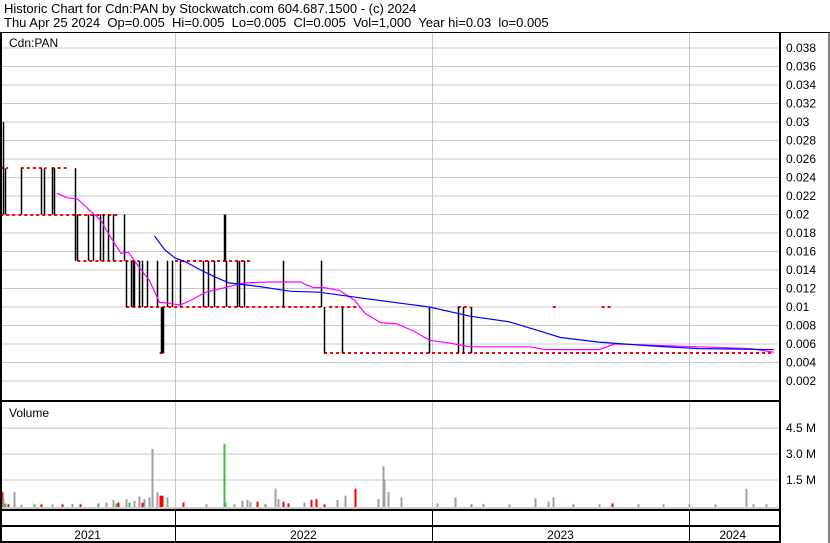 The width and height of the screenshot is (830, 543). What do you see at coordinates (801, 344) in the screenshot?
I see `price-tick-label: 0.006` at bounding box center [801, 344].